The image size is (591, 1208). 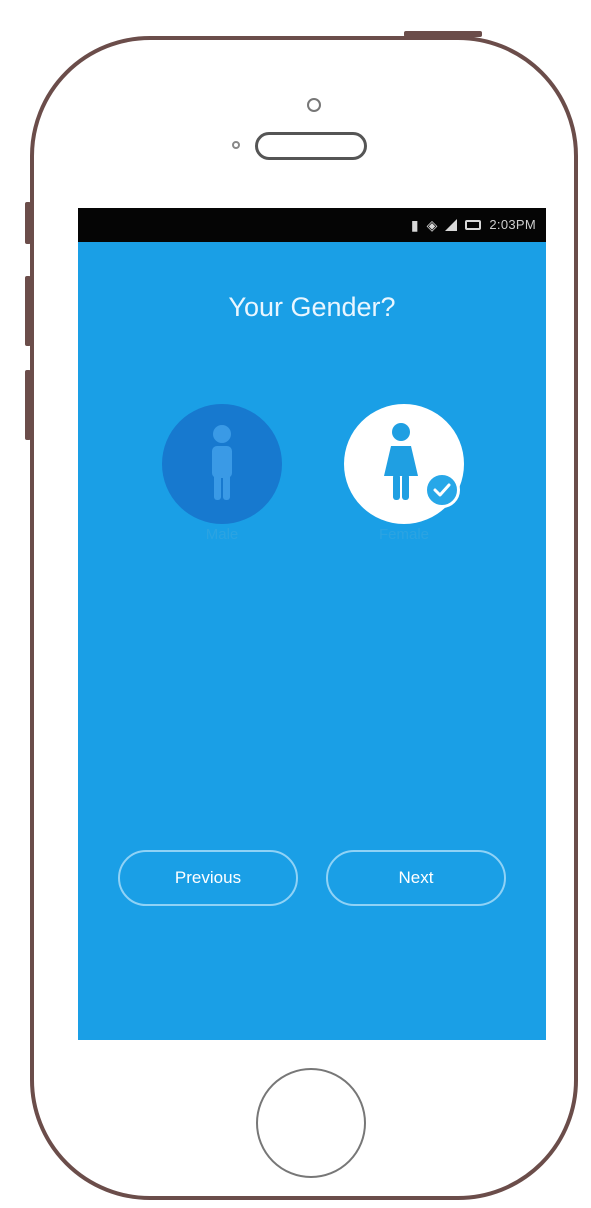 I want to click on gender-label-male: Male, so click(x=222, y=534).